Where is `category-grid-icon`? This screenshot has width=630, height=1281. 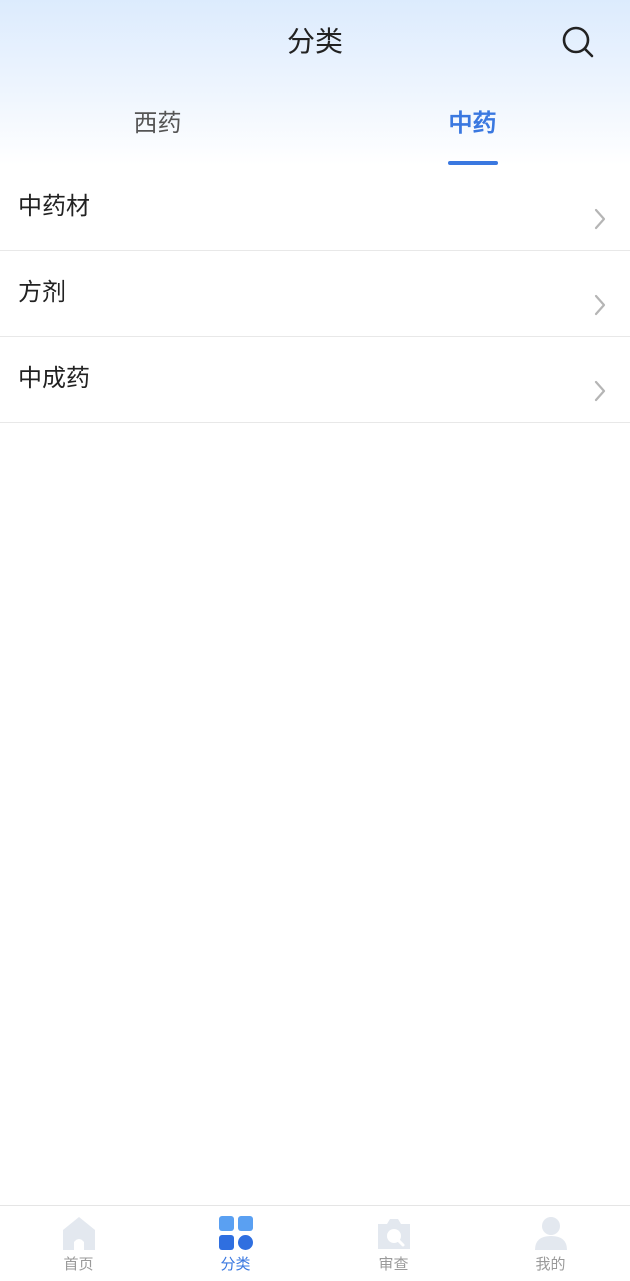 category-grid-icon is located at coordinates (236, 1233).